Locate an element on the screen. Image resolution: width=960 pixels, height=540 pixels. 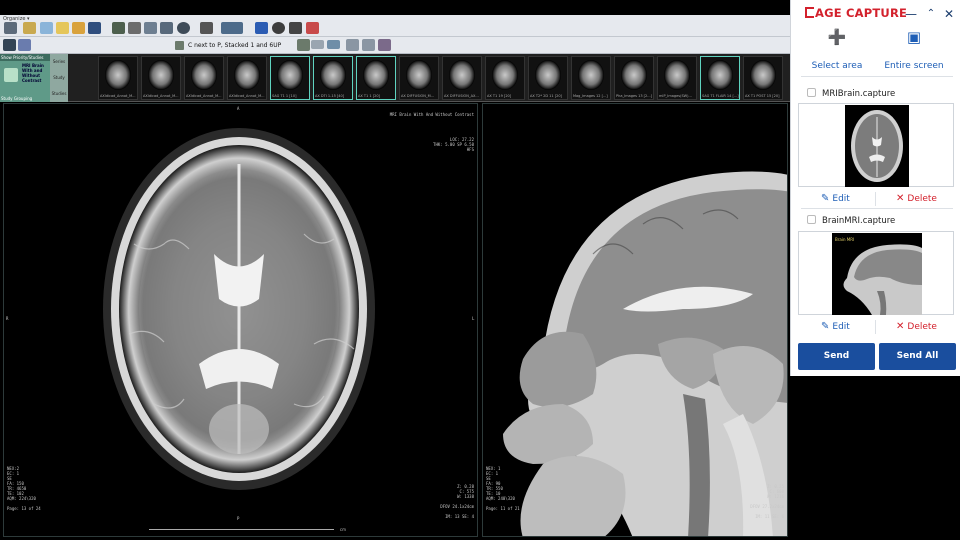
clock-icon is located at coordinates (278, 28).